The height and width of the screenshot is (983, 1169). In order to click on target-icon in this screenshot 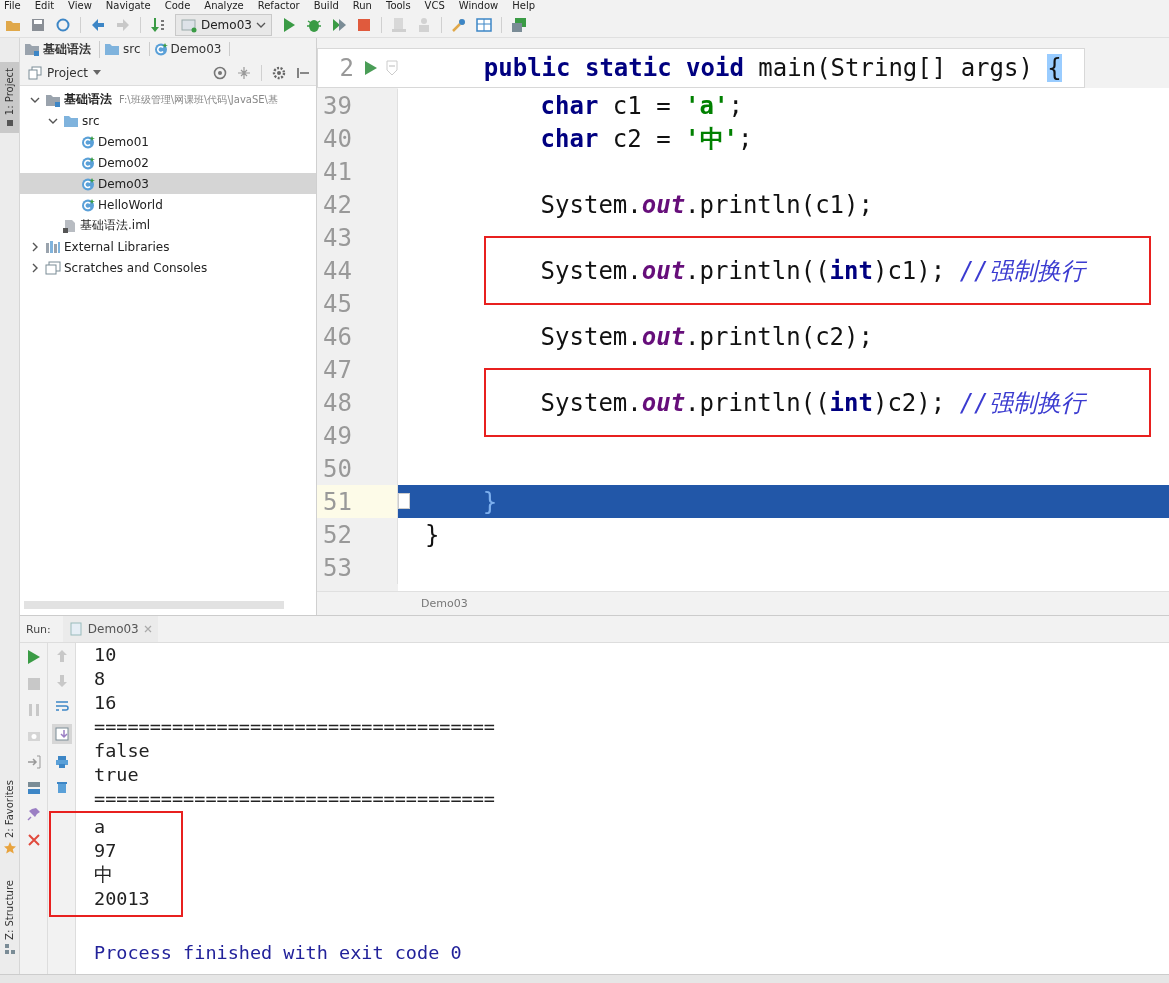, I will do `click(220, 72)`.